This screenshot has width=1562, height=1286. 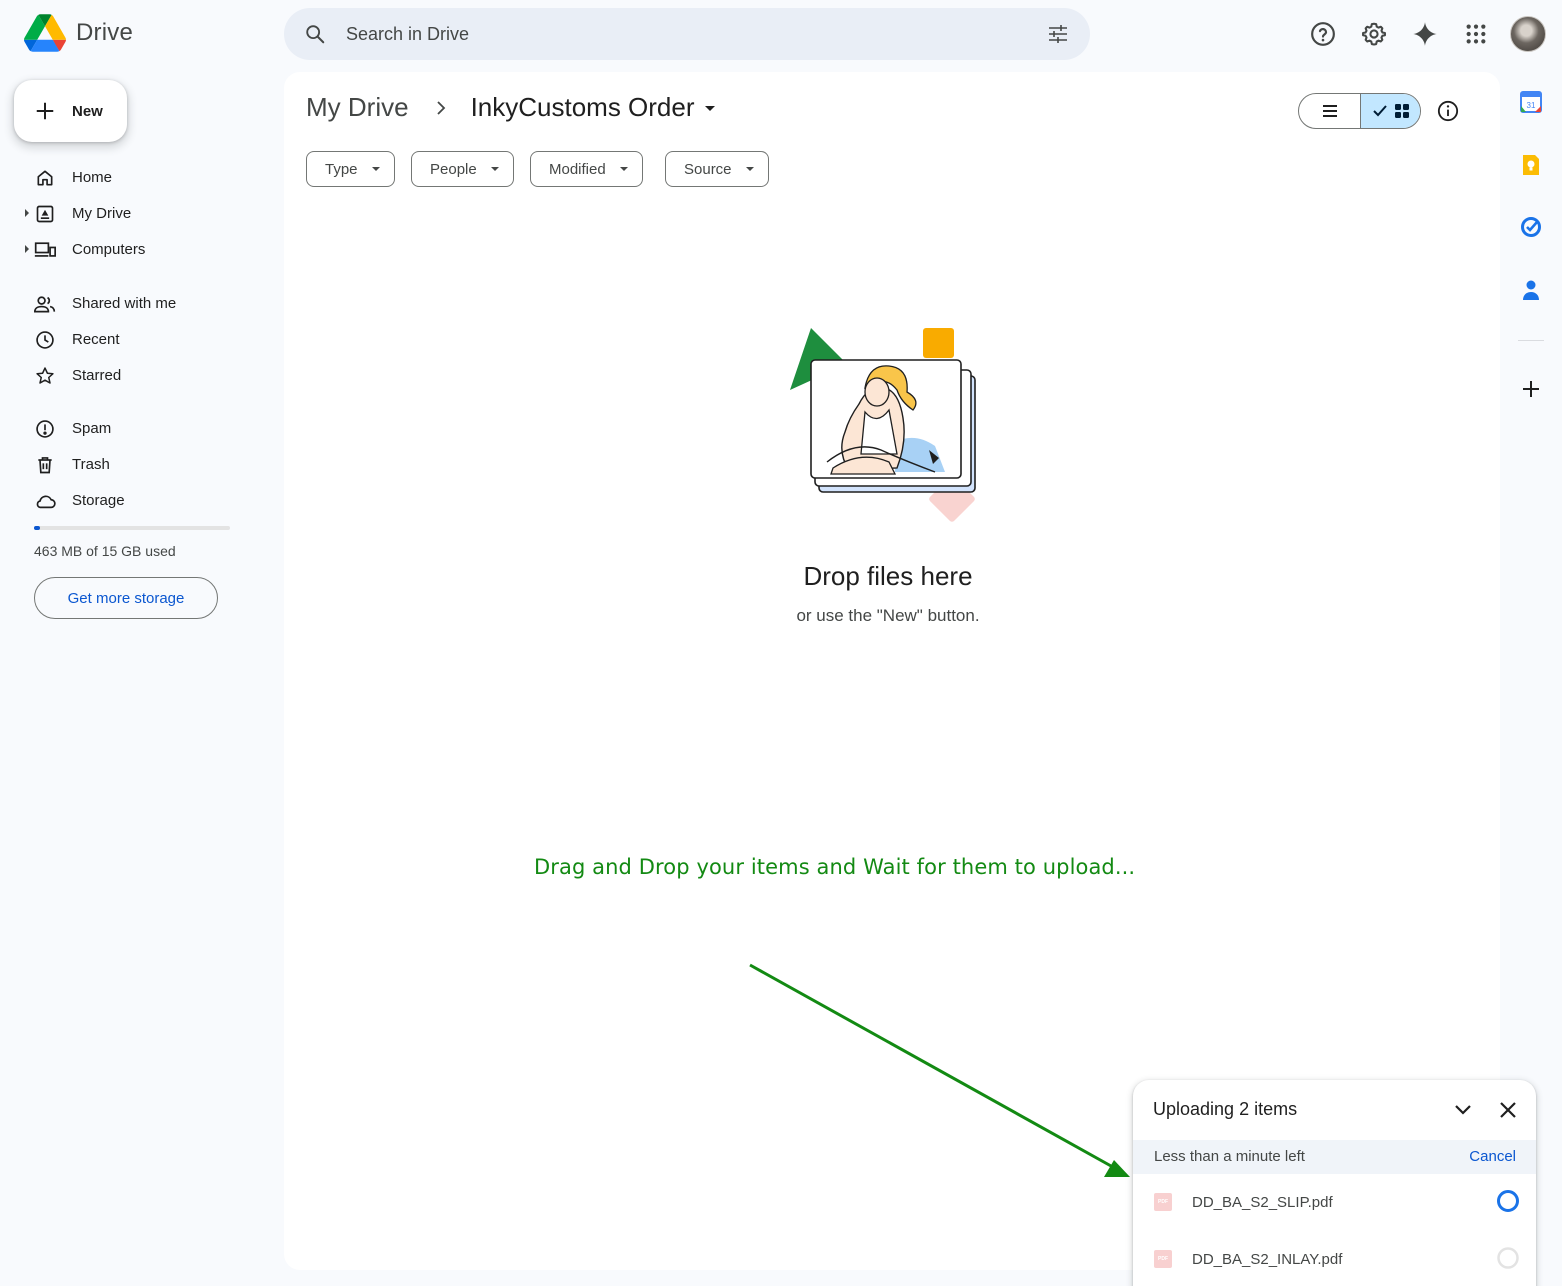 I want to click on my-drive-icon, so click(x=45, y=214).